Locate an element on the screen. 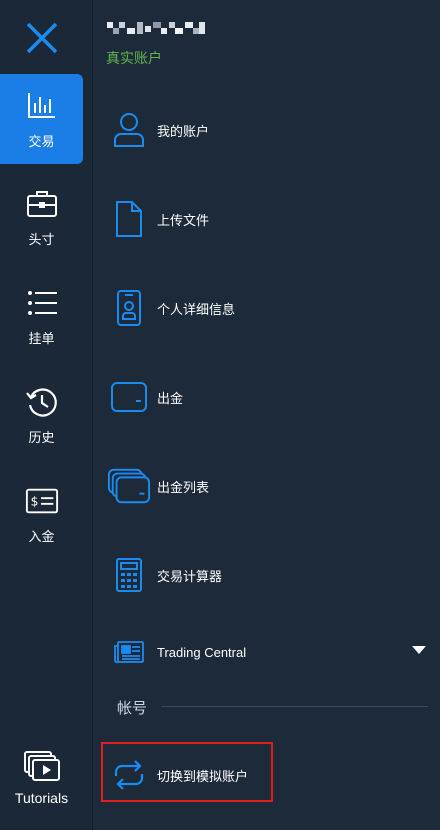 Image resolution: width=440 pixels, height=830 pixels. nav-label: 挂单 is located at coordinates (41, 339).